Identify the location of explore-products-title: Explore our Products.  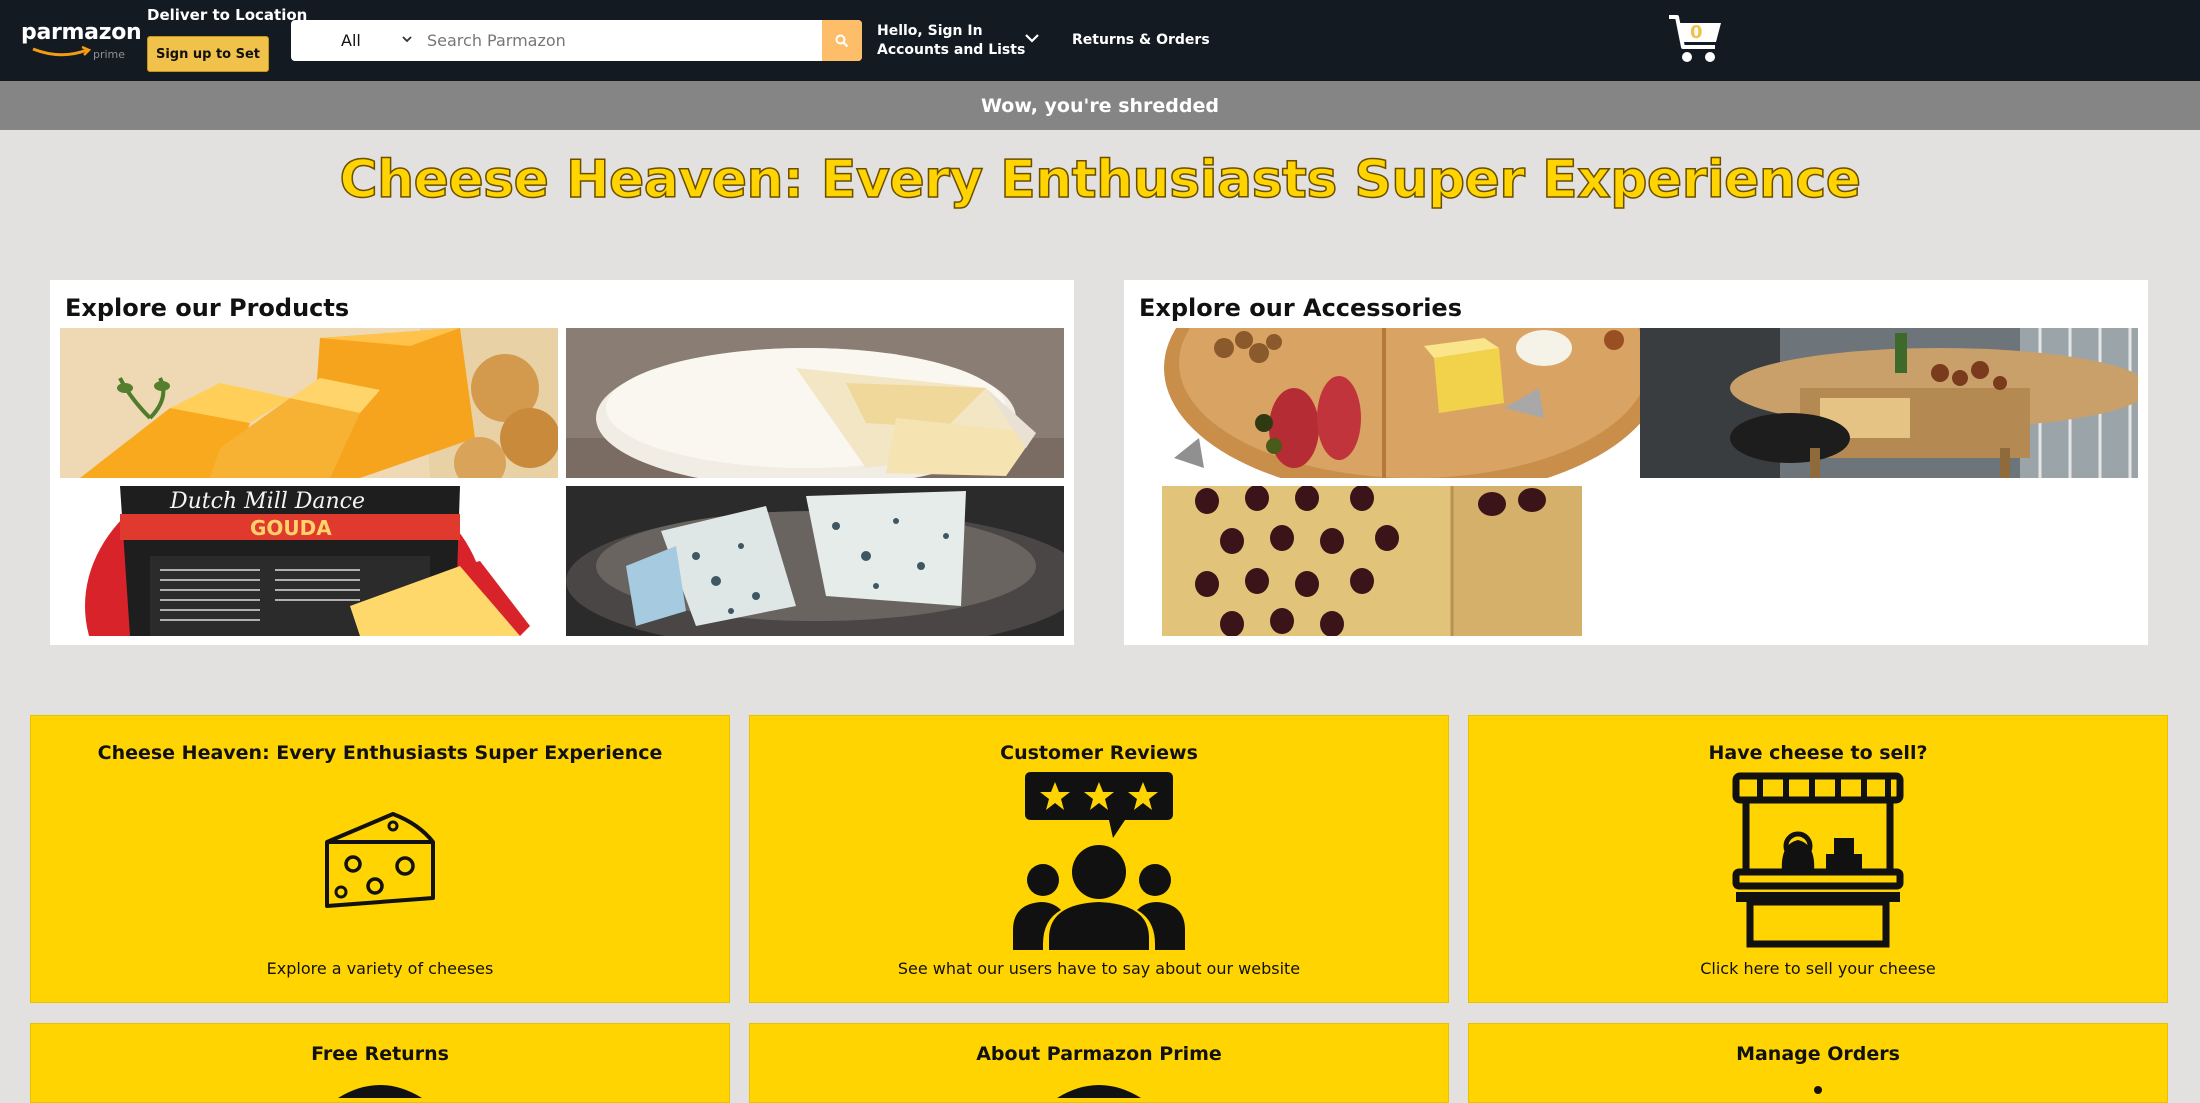
(207, 308).